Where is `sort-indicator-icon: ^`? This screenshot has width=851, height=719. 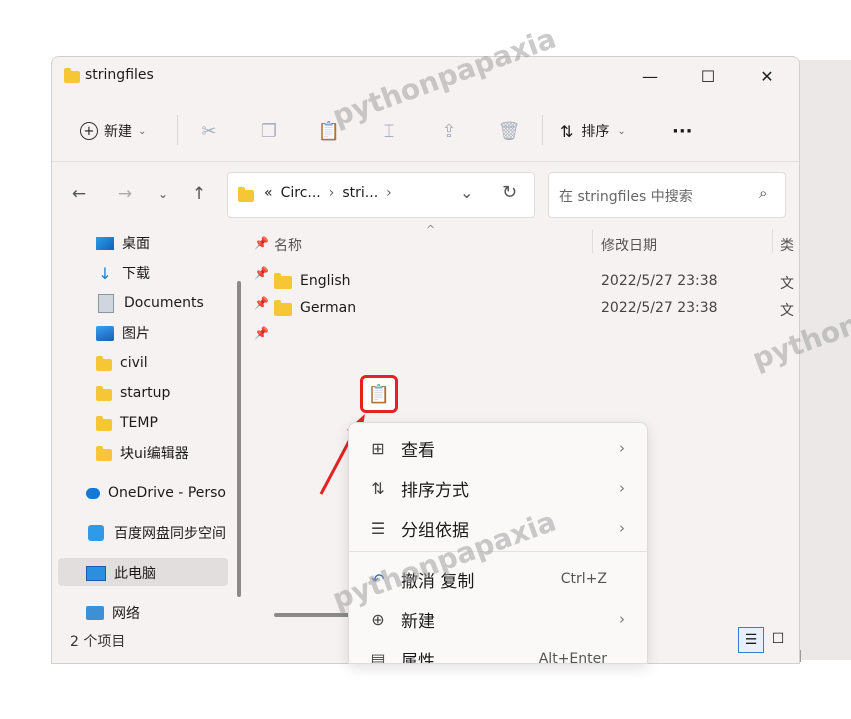
sort-indicator-icon: ^ is located at coordinates (431, 229).